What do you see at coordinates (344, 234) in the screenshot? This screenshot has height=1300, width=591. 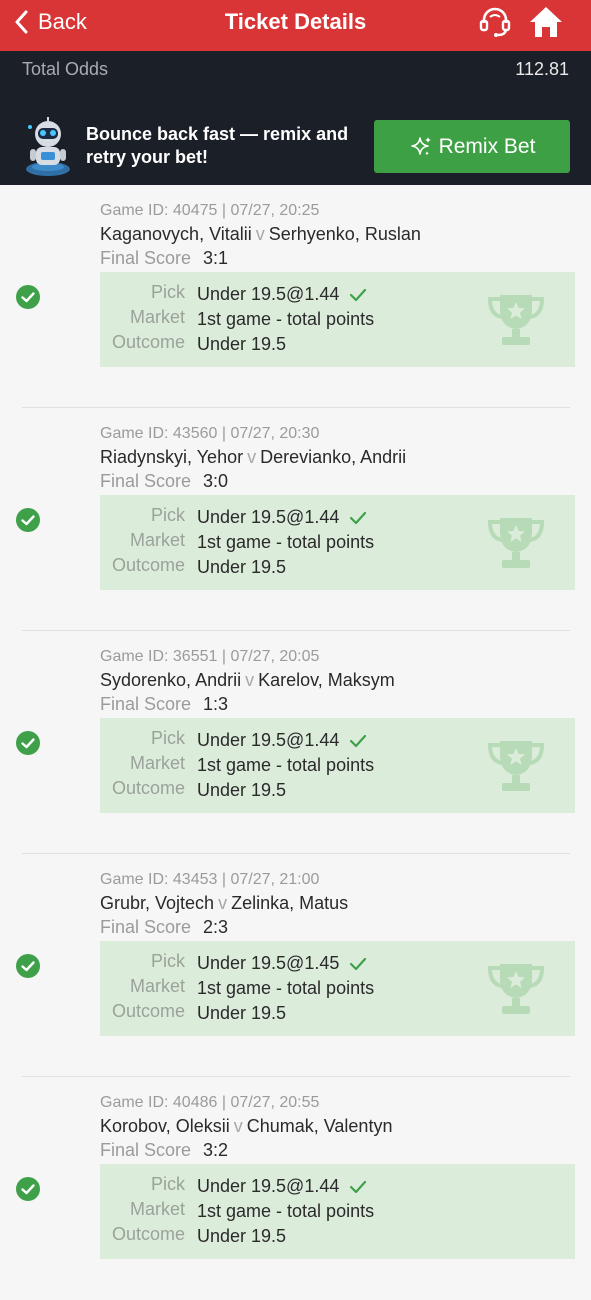 I see `player-two: Serhyenko, Ruslan` at bounding box center [344, 234].